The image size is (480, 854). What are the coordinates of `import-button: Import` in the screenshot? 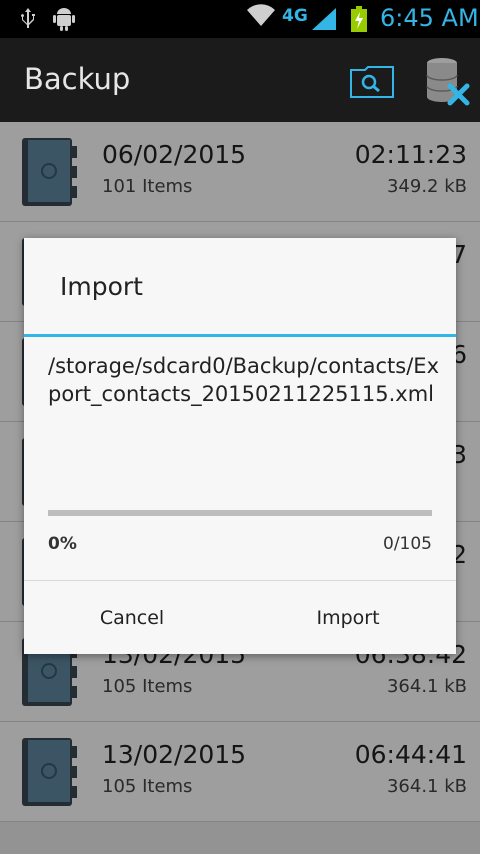 It's located at (348, 617).